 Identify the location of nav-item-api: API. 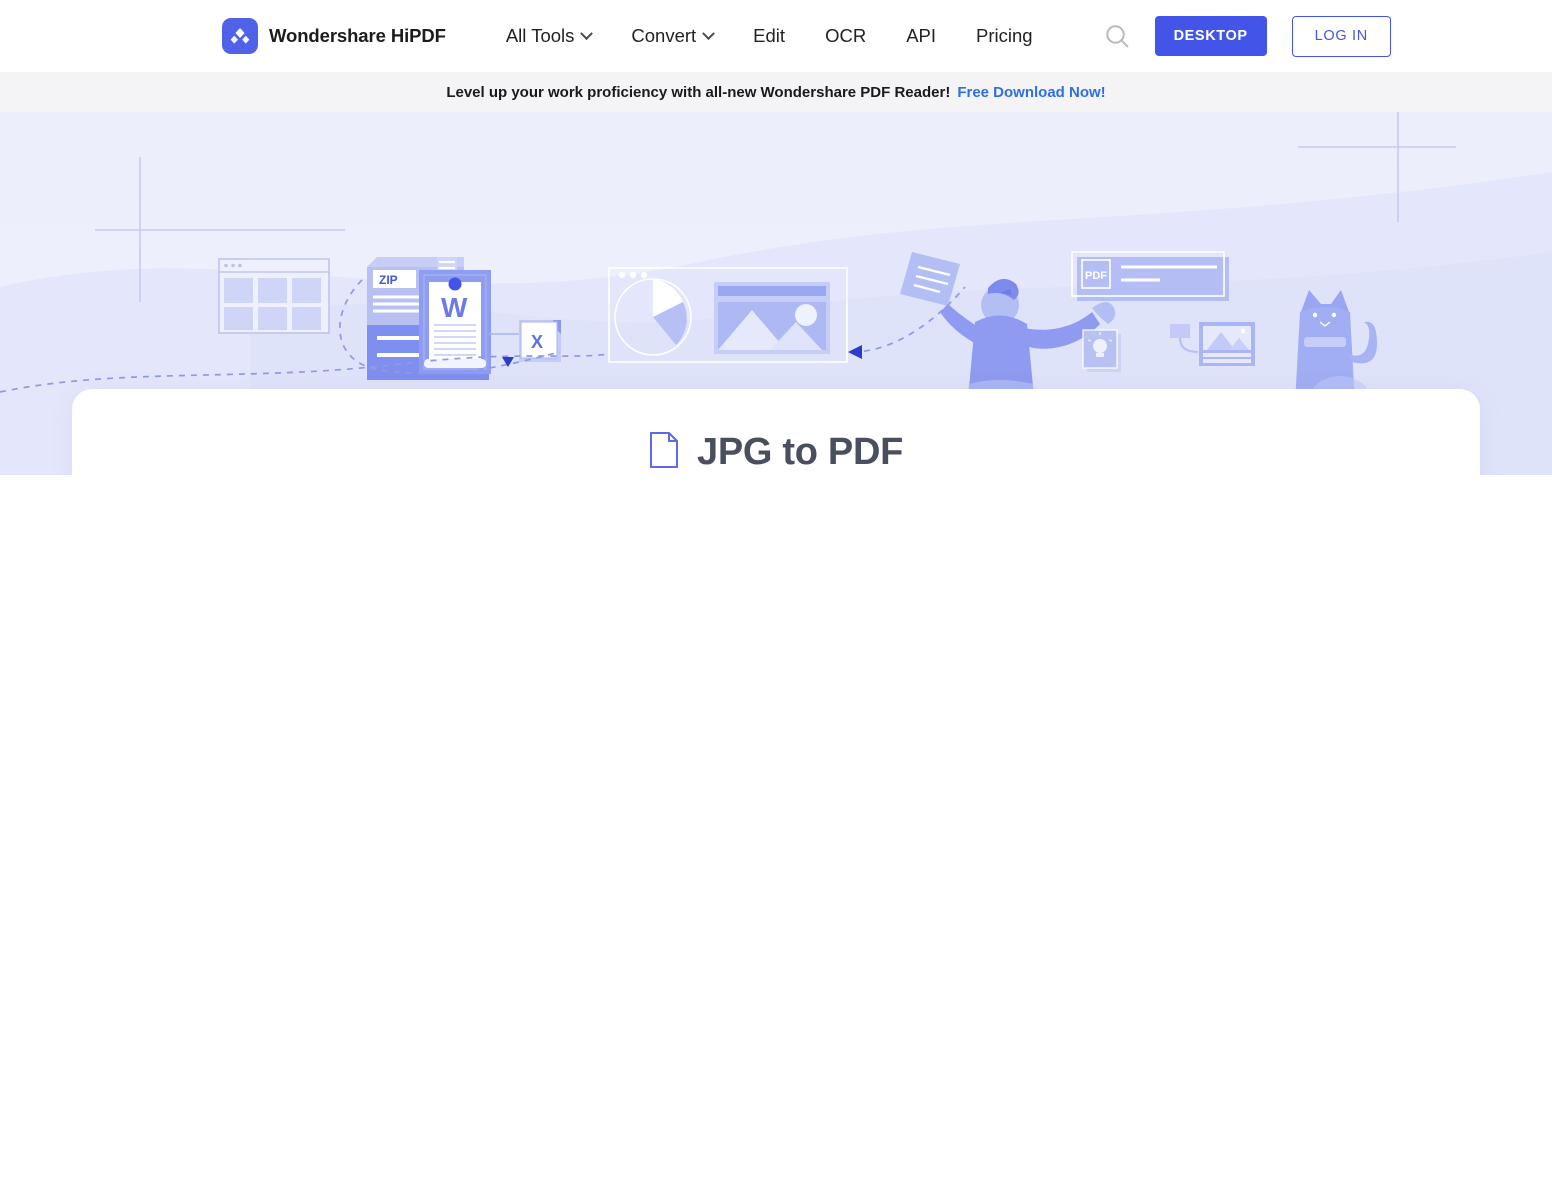
(921, 36).